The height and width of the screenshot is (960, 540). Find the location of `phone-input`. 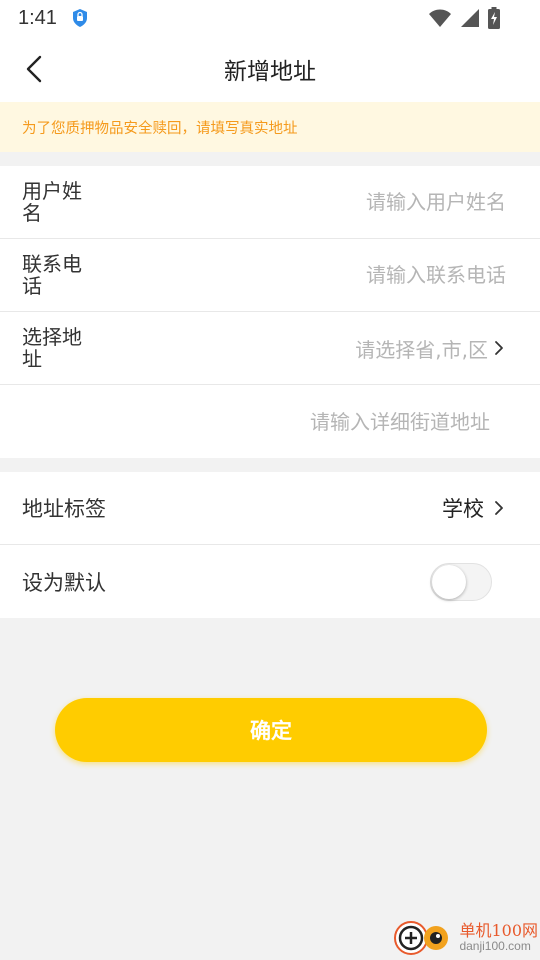

phone-input is located at coordinates (356, 275).